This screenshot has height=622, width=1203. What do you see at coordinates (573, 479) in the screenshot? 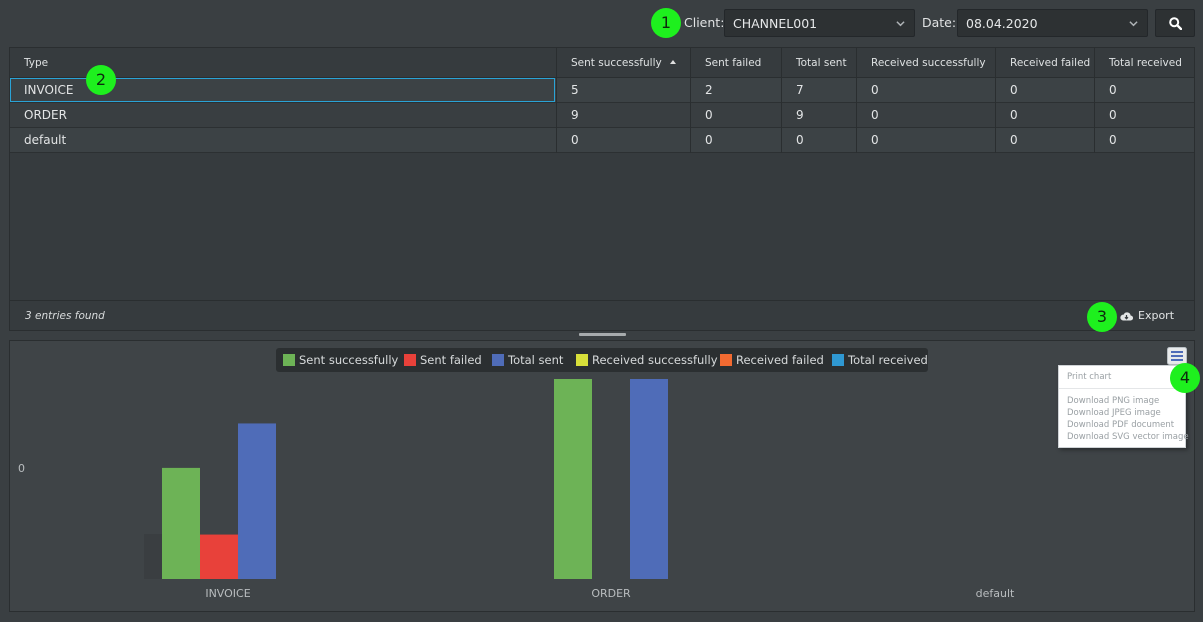
I see `bar-order-sent-successfully` at bounding box center [573, 479].